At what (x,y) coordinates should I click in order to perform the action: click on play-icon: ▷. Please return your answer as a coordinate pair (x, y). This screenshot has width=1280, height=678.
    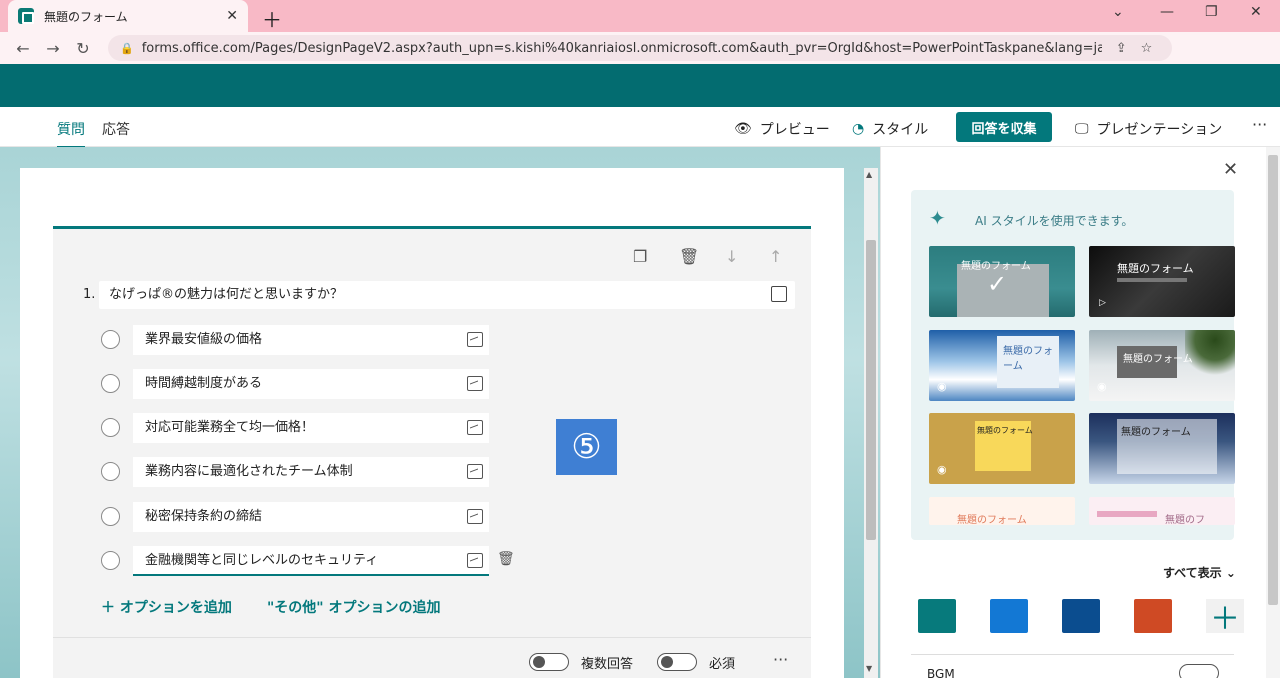
    Looking at the image, I should click on (1102, 303).